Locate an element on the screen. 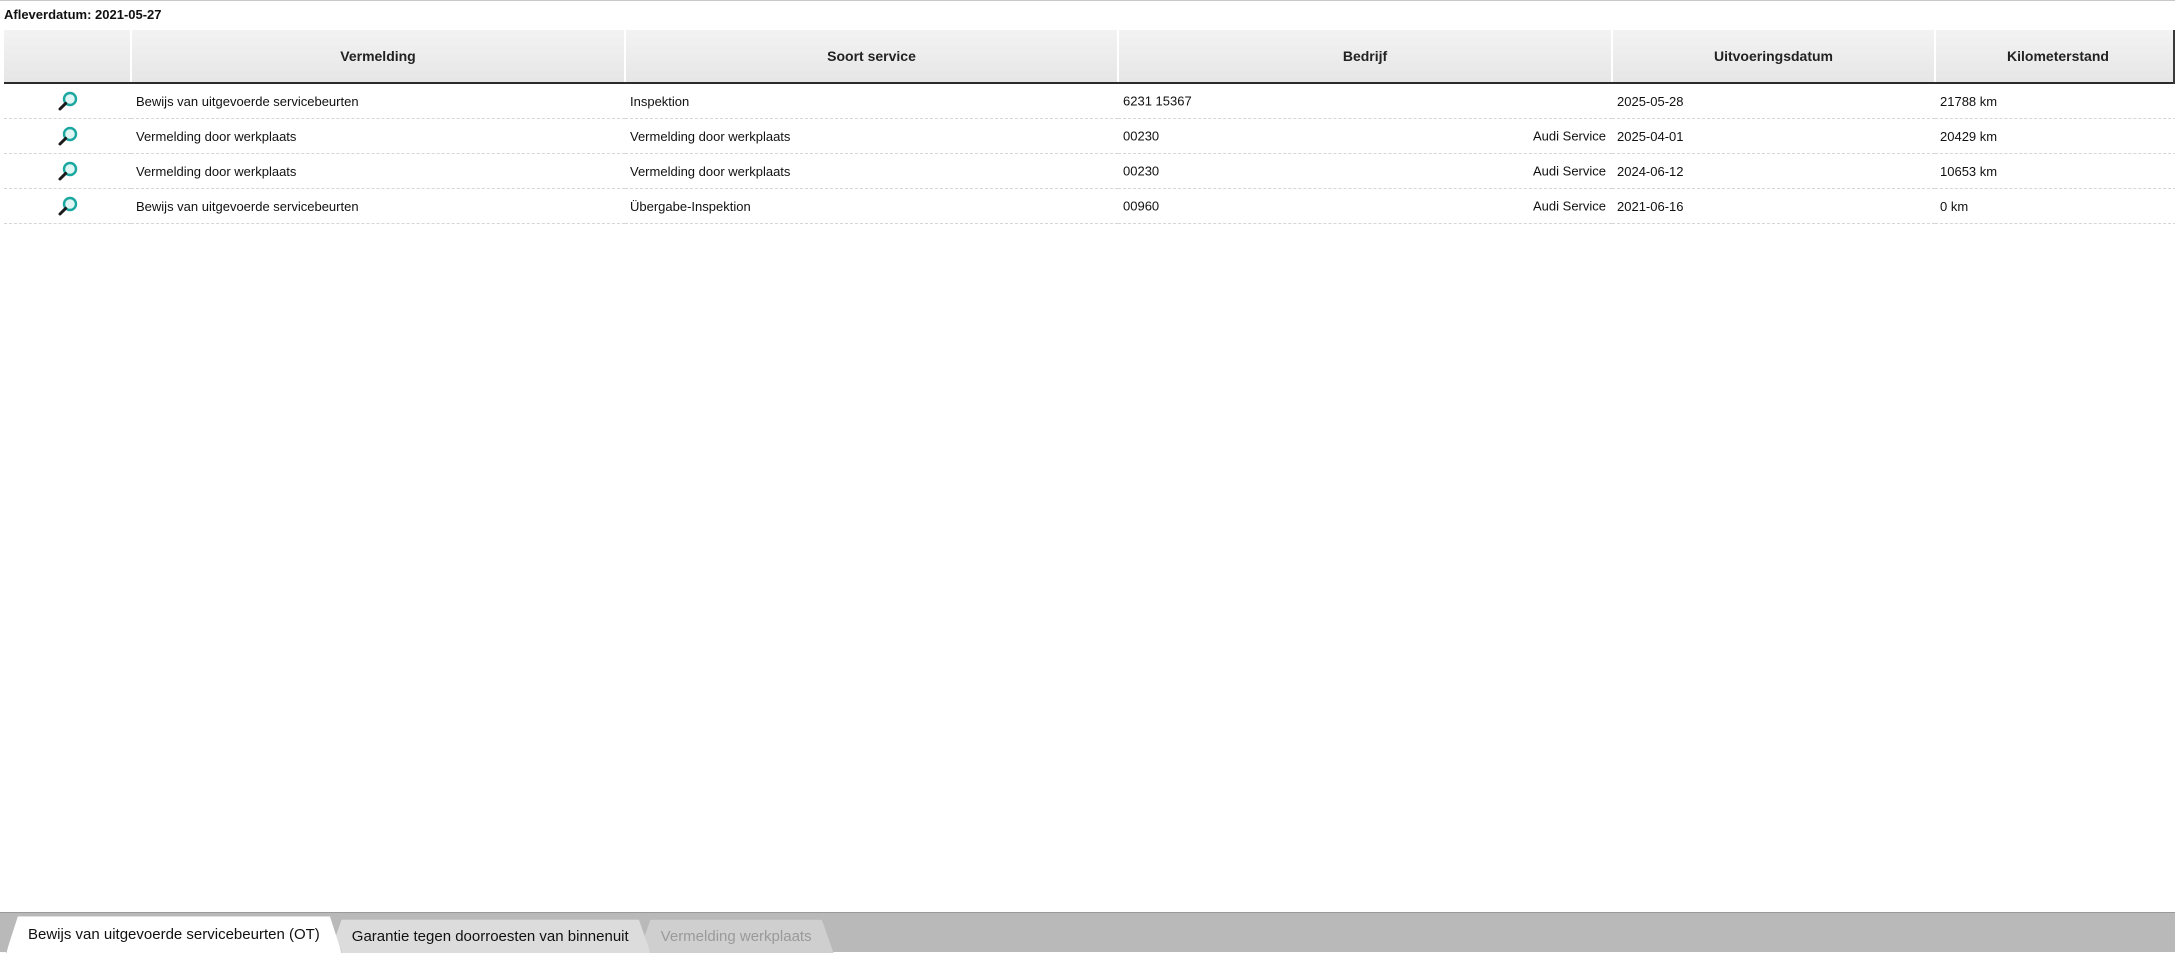  cell-kilometerstand: 21788 km is located at coordinates (2055, 101).